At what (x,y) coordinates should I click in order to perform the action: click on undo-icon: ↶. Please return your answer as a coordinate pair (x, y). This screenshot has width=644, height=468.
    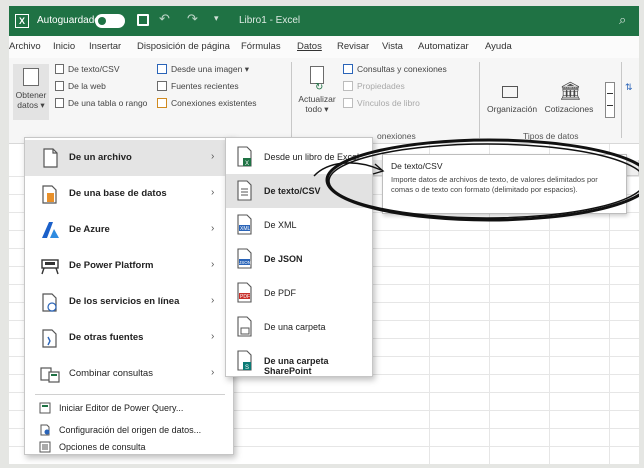
    Looking at the image, I should click on (164, 19).